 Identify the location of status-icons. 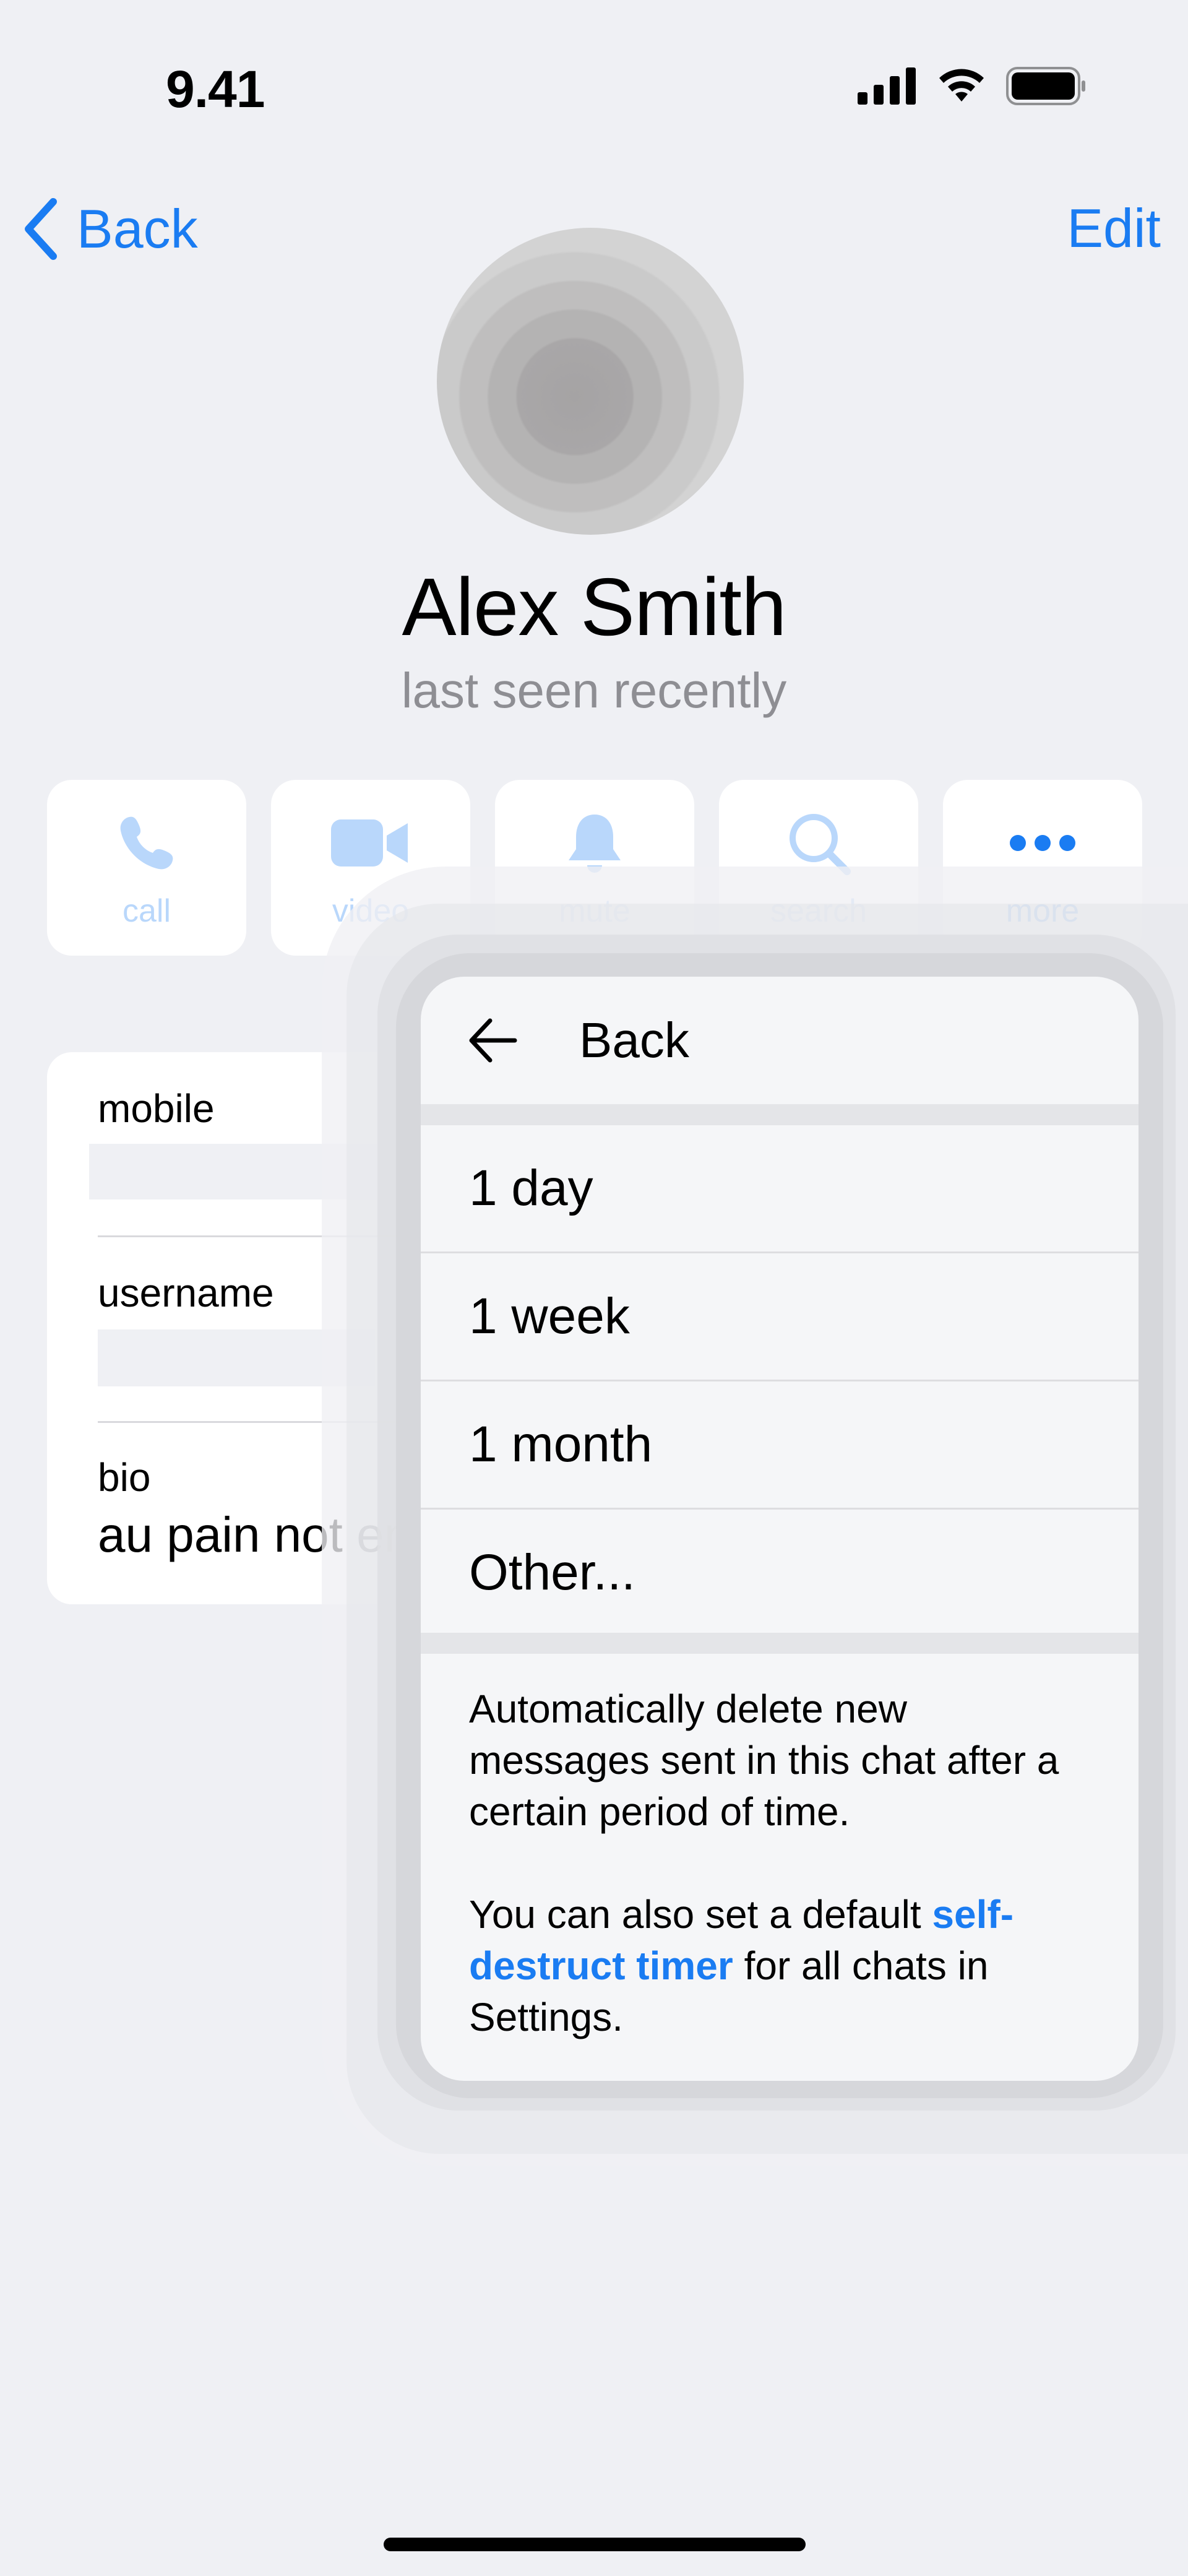
(972, 86).